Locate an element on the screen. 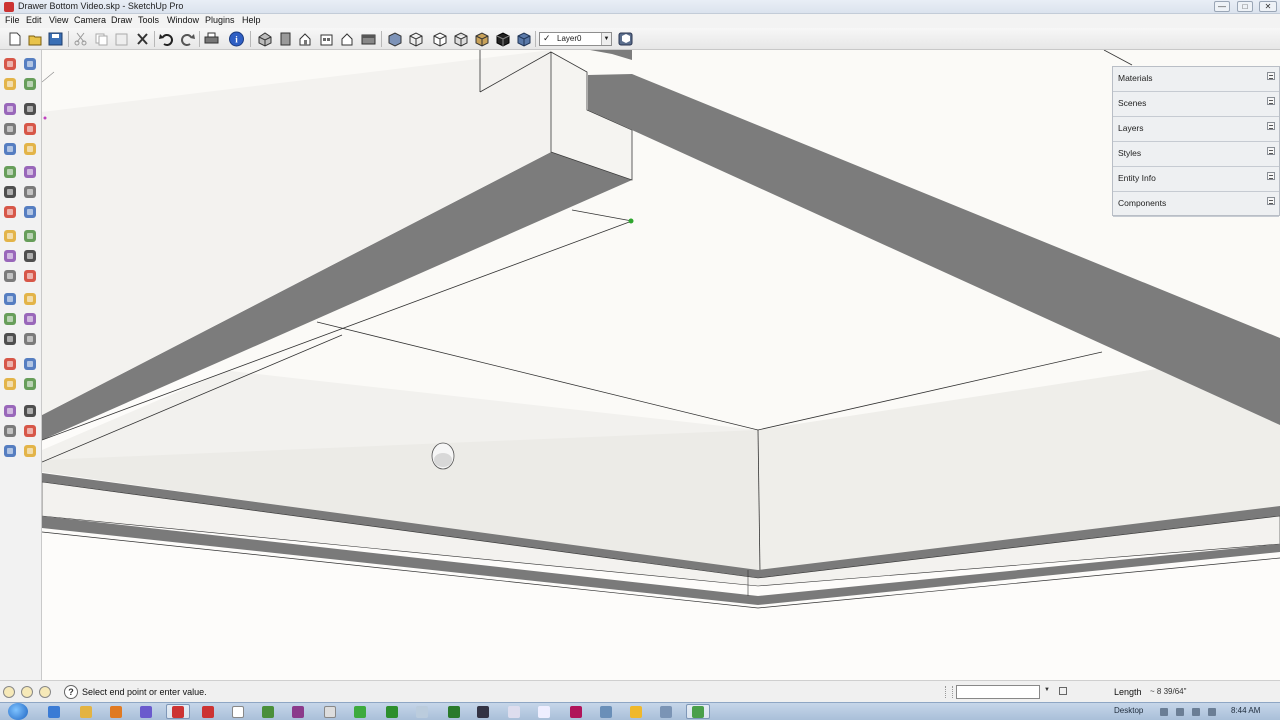  text-icon is located at coordinates (30, 256).